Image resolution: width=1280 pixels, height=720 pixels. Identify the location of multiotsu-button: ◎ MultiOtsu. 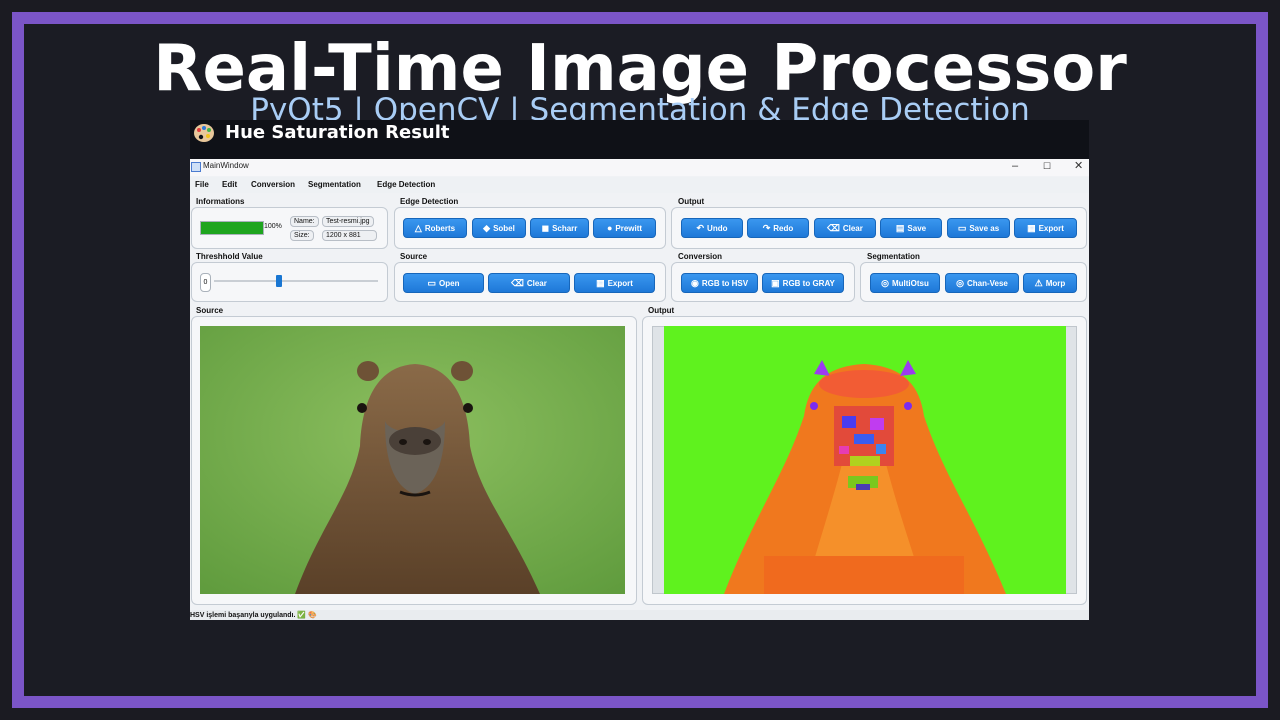
(905, 283).